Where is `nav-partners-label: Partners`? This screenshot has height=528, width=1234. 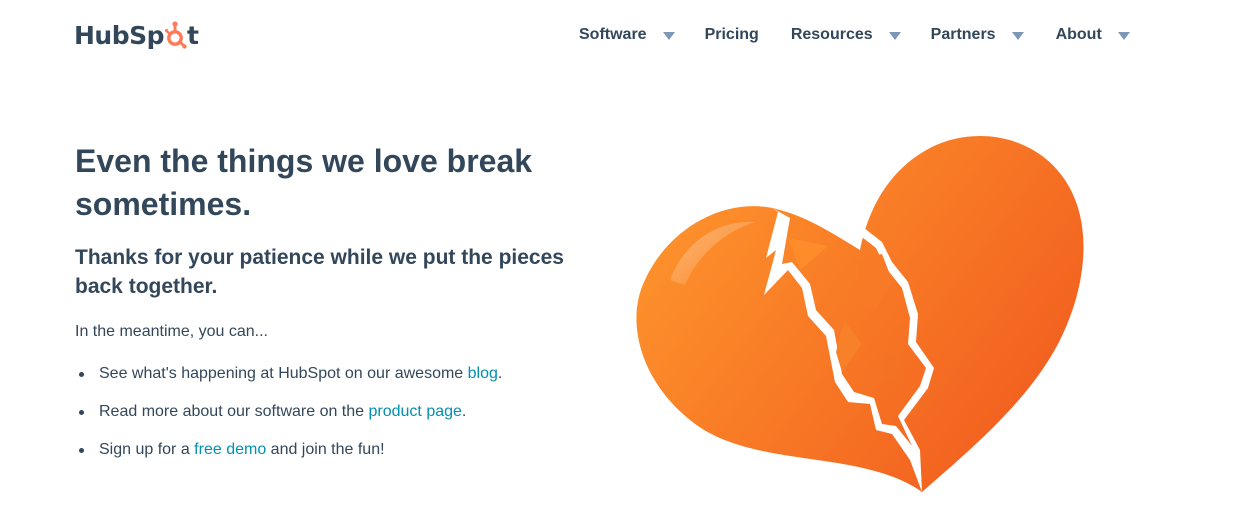 nav-partners-label: Partners is located at coordinates (963, 34).